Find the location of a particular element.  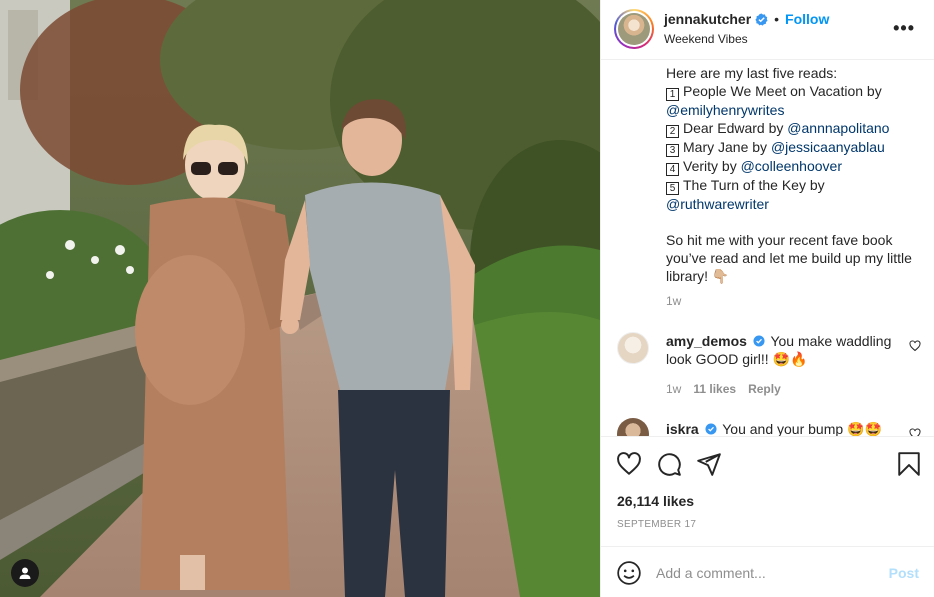

caption-item: 5 The Turn of the Key by is located at coordinates (797, 185).